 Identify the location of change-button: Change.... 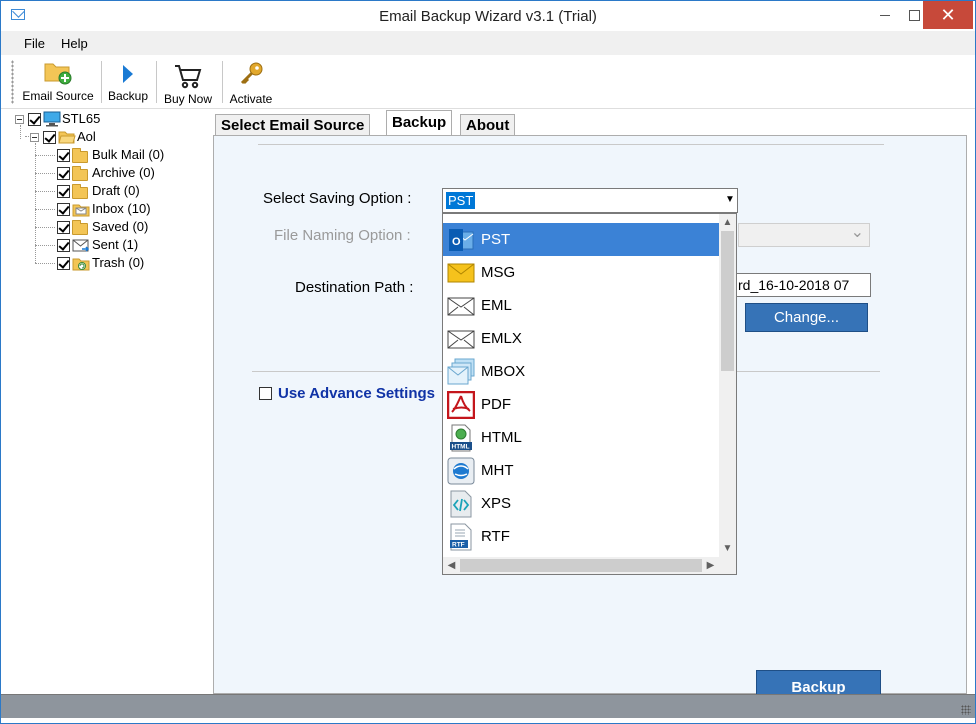
(806, 317).